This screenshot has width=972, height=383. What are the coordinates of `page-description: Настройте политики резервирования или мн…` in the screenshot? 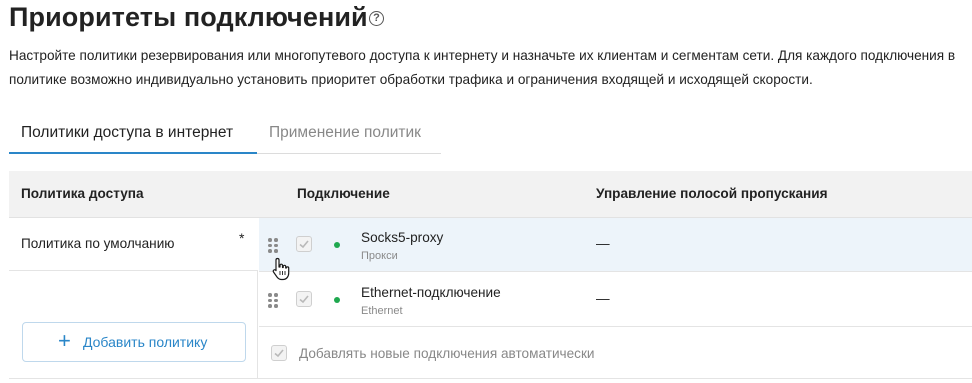 It's located at (482, 67).